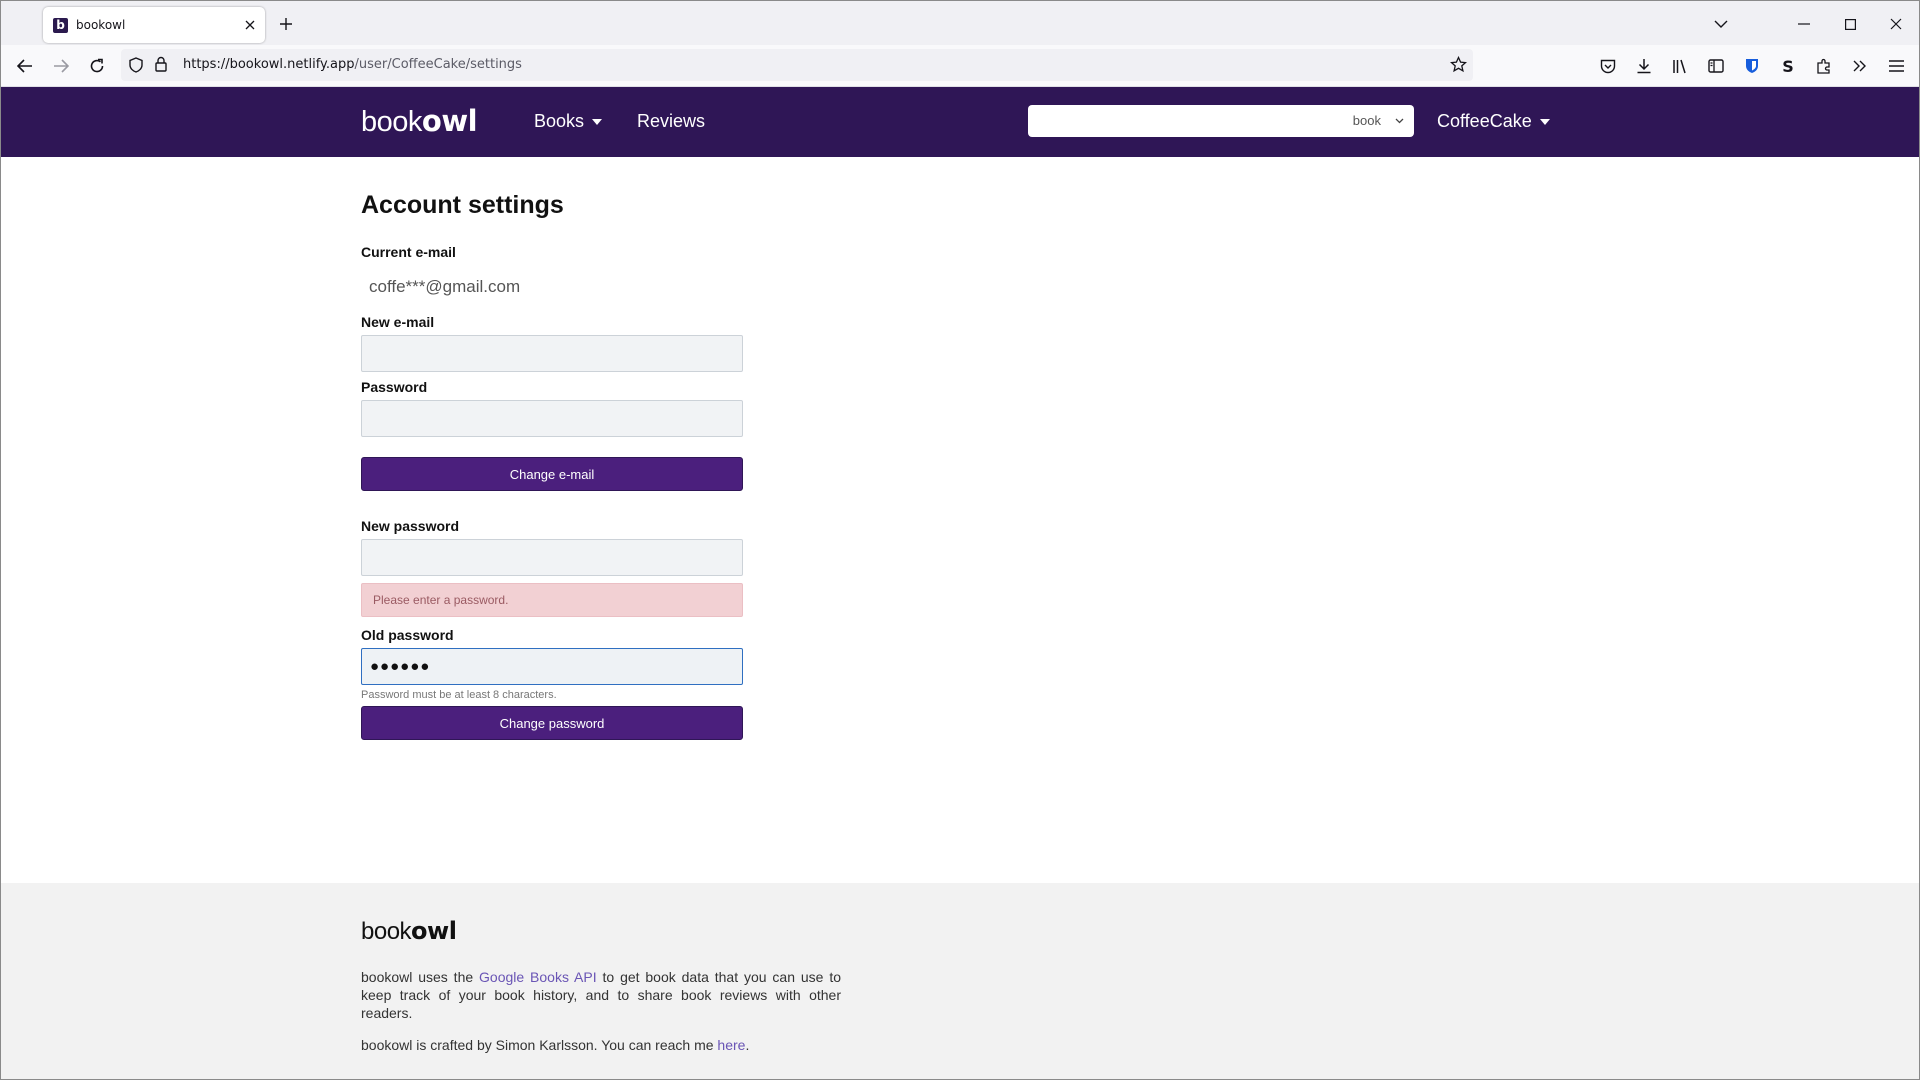 The width and height of the screenshot is (1920, 1080). I want to click on tab-favicon-icon: b, so click(60, 25).